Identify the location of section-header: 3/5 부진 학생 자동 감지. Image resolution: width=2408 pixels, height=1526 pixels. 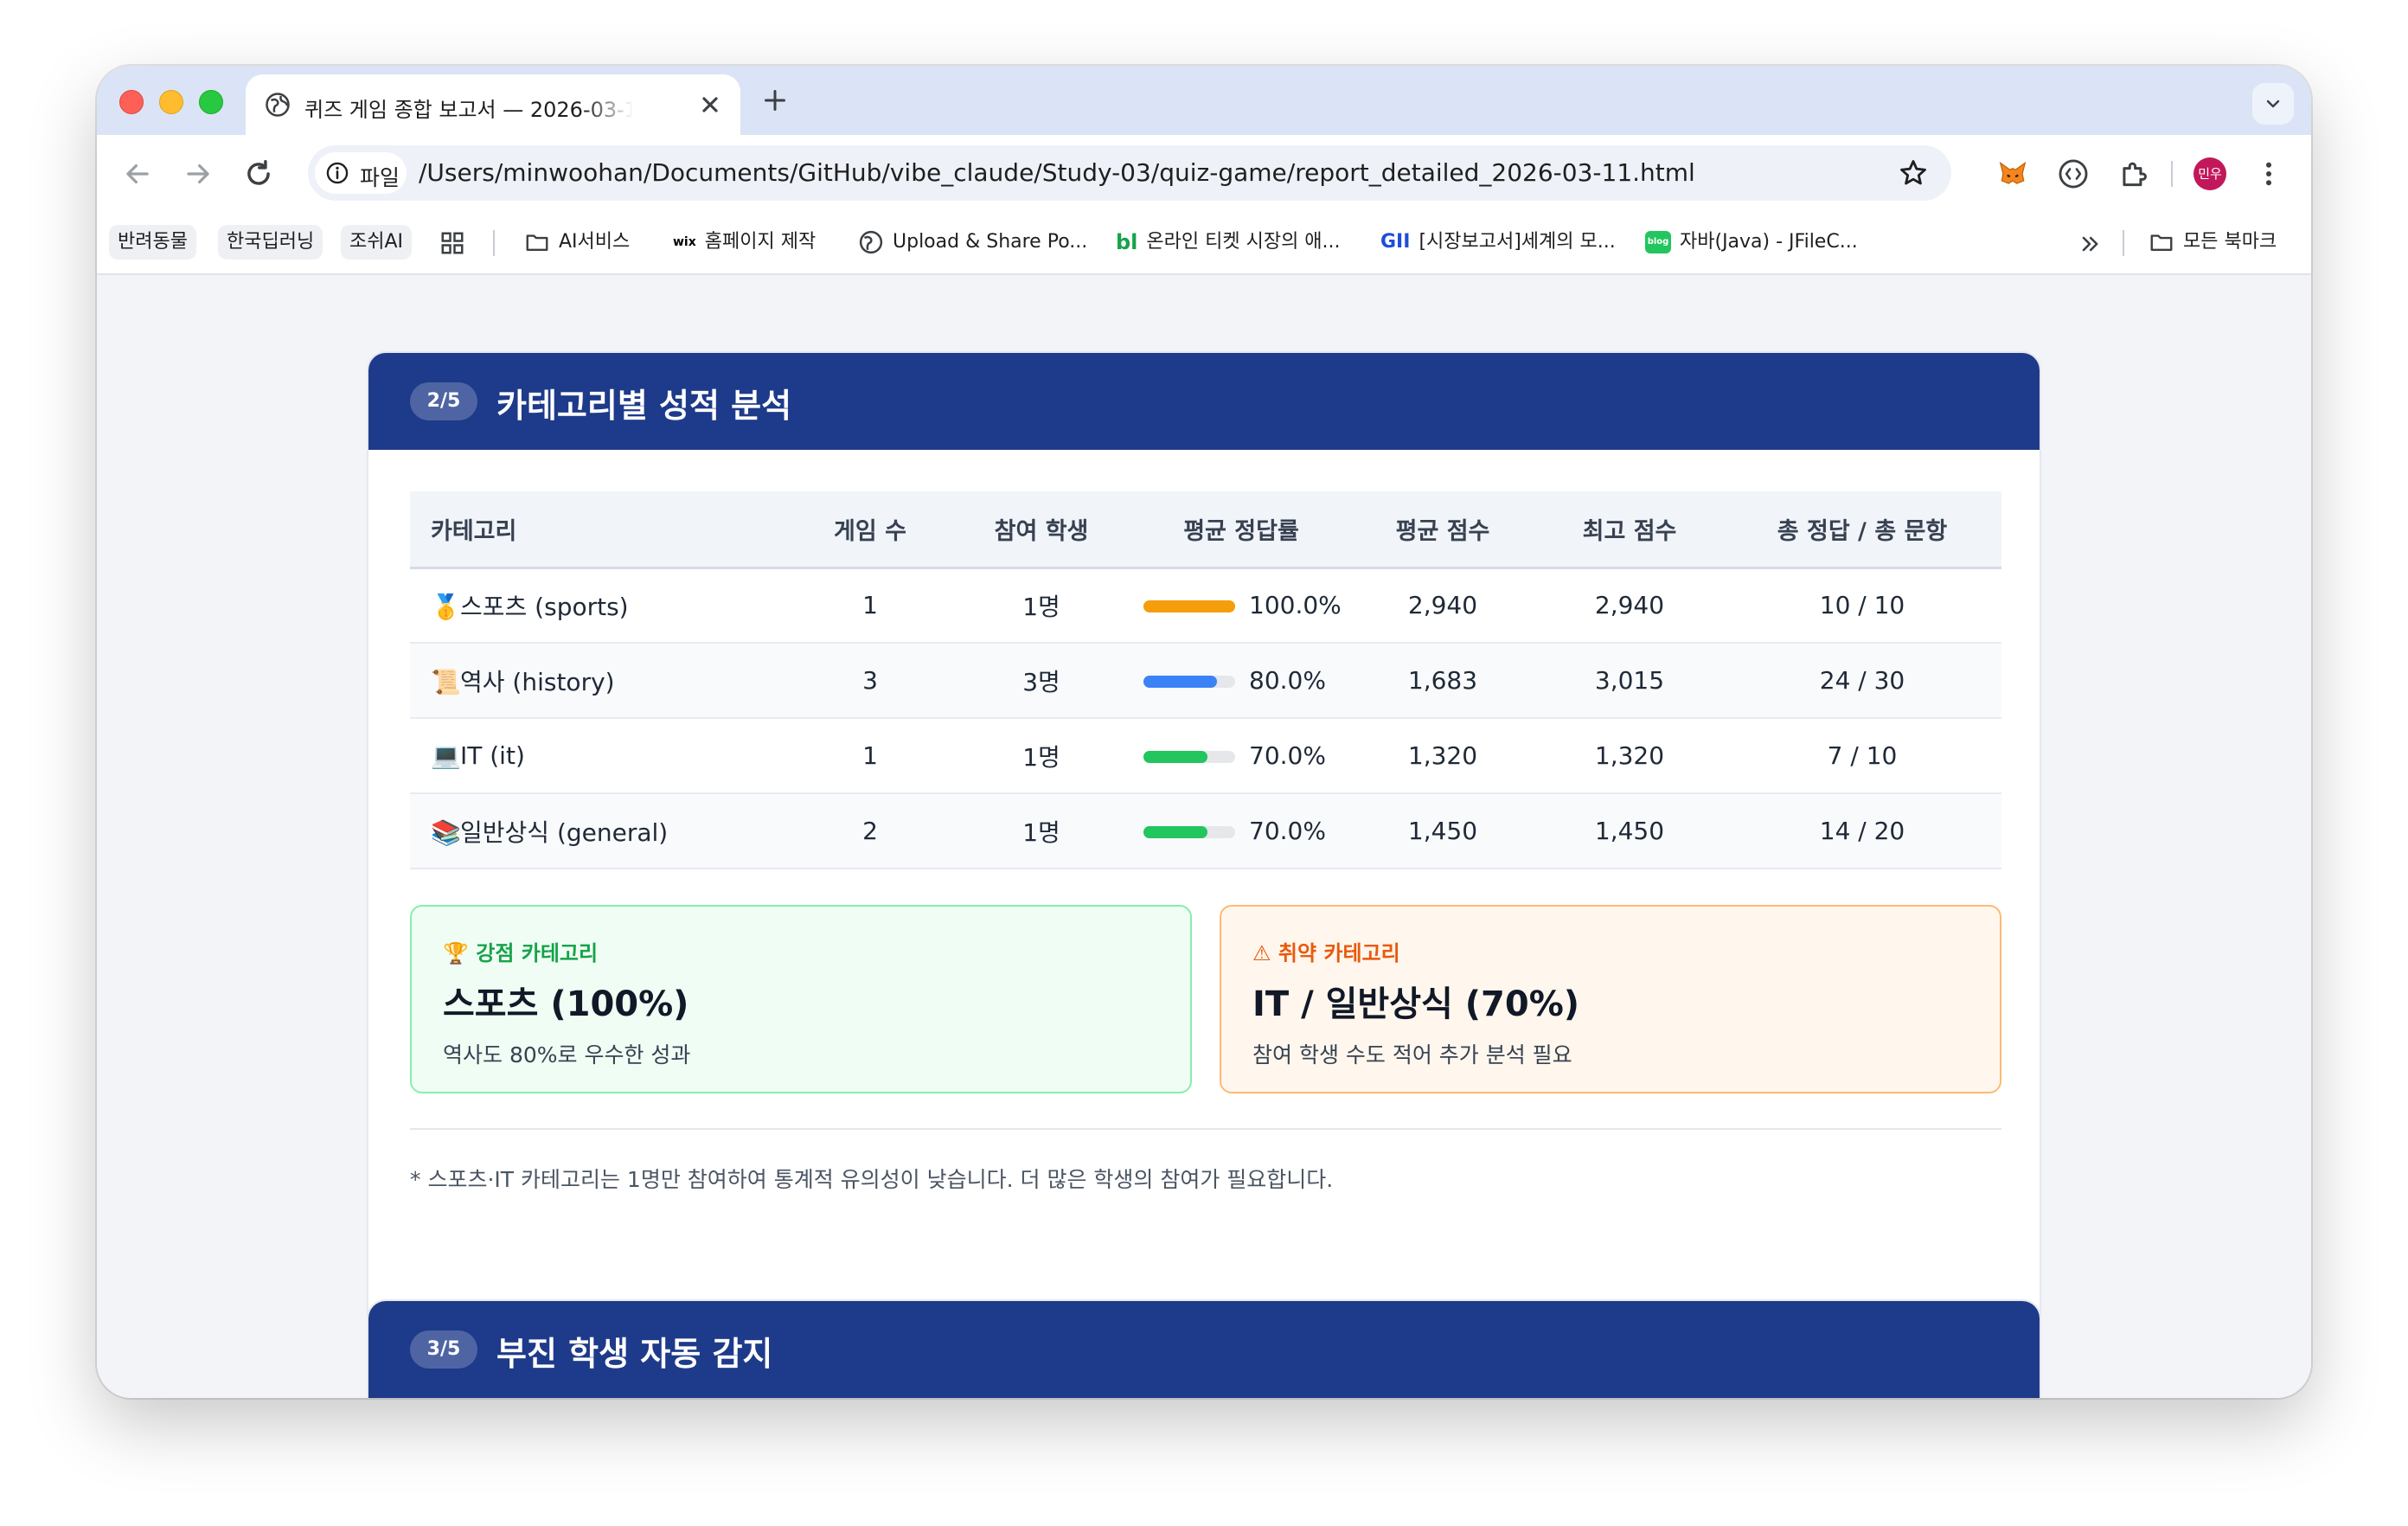
(1204, 1349).